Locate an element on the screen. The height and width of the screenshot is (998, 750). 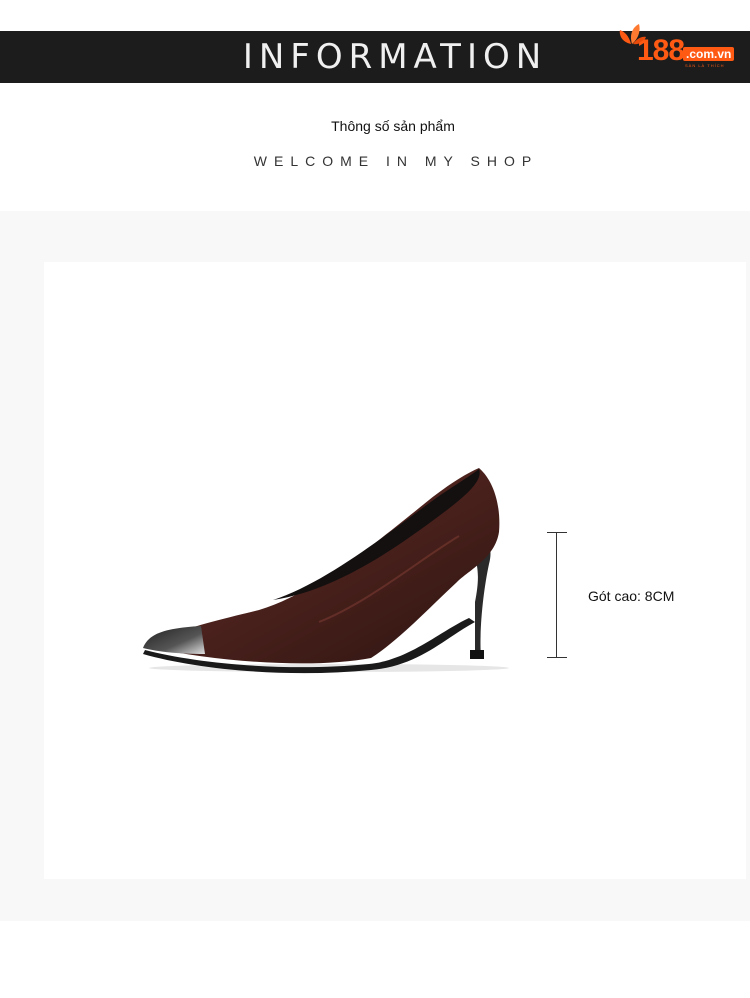
logo-tagline: SÀN LÀ THÍCH is located at coordinates (705, 65).